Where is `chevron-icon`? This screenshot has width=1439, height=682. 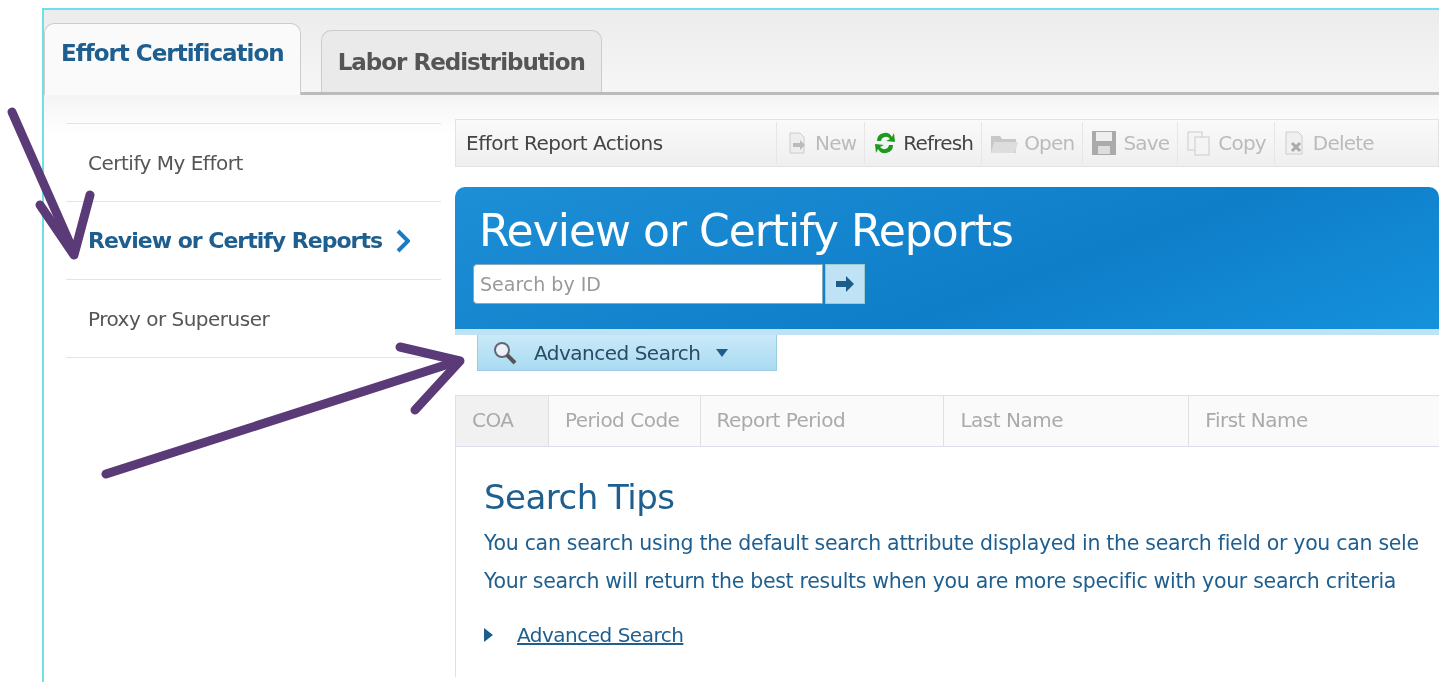
chevron-icon is located at coordinates (403, 240).